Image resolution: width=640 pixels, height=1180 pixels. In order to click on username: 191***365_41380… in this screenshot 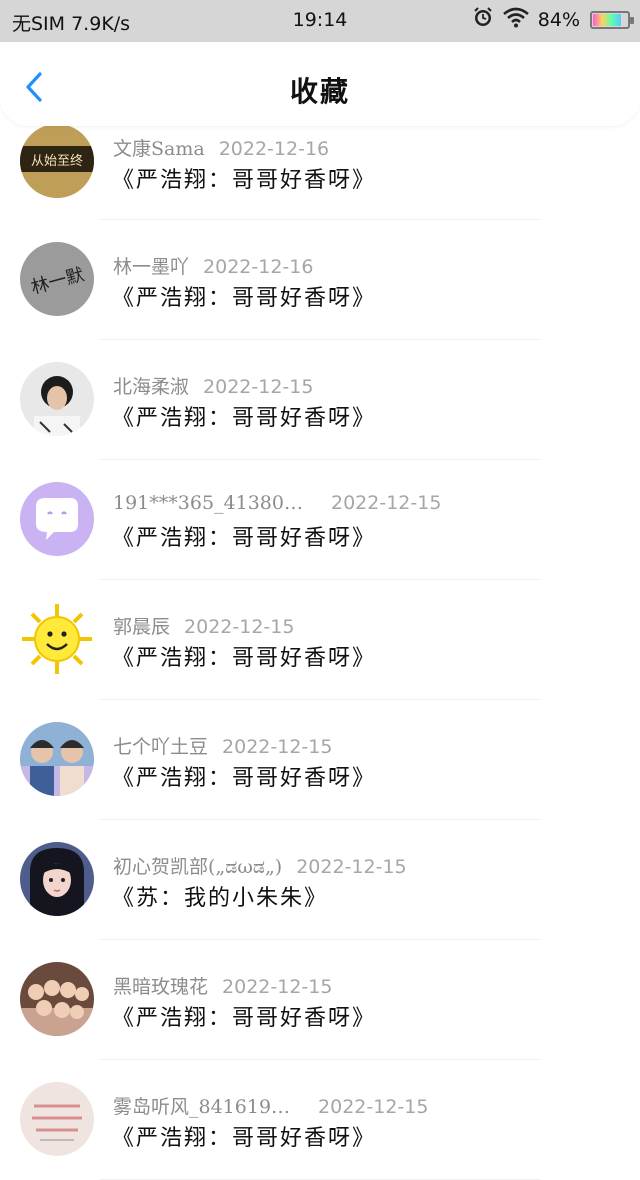, I will do `click(208, 503)`.